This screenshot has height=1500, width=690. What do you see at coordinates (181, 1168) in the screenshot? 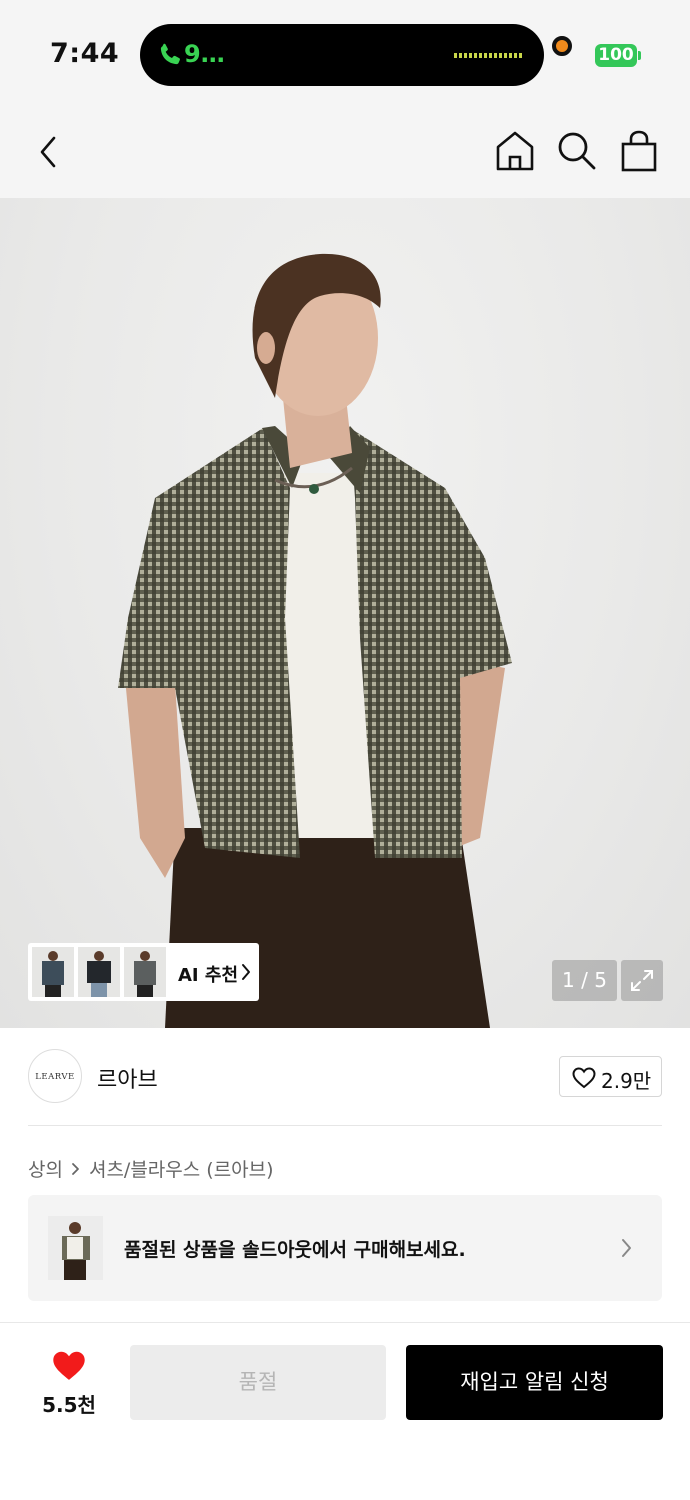
I see `breadcrumb-subcategory: 셔츠/블라우스 (르아브)` at bounding box center [181, 1168].